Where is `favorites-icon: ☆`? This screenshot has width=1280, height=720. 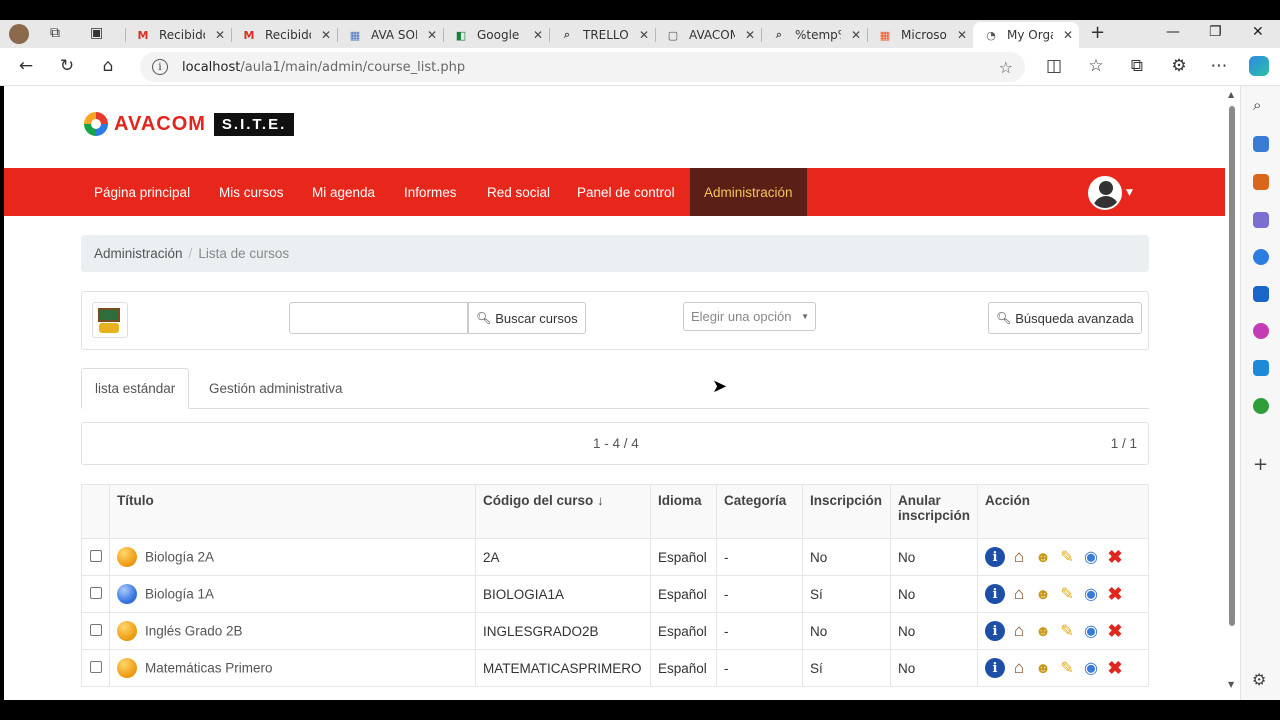 favorites-icon: ☆ is located at coordinates (1096, 66).